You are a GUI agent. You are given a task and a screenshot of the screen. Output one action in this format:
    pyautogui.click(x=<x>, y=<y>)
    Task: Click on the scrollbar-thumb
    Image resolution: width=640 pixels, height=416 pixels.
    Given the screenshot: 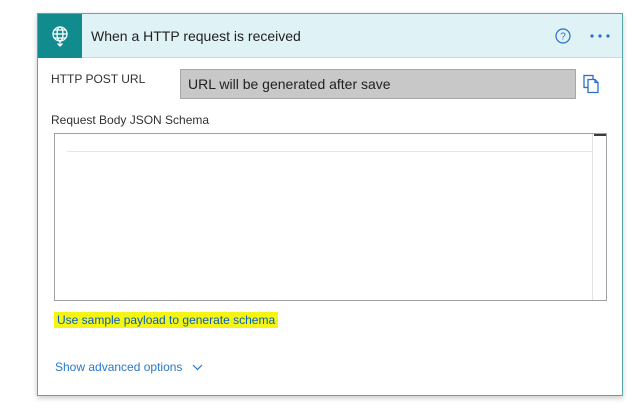 What is the action you would take?
    pyautogui.click(x=600, y=135)
    